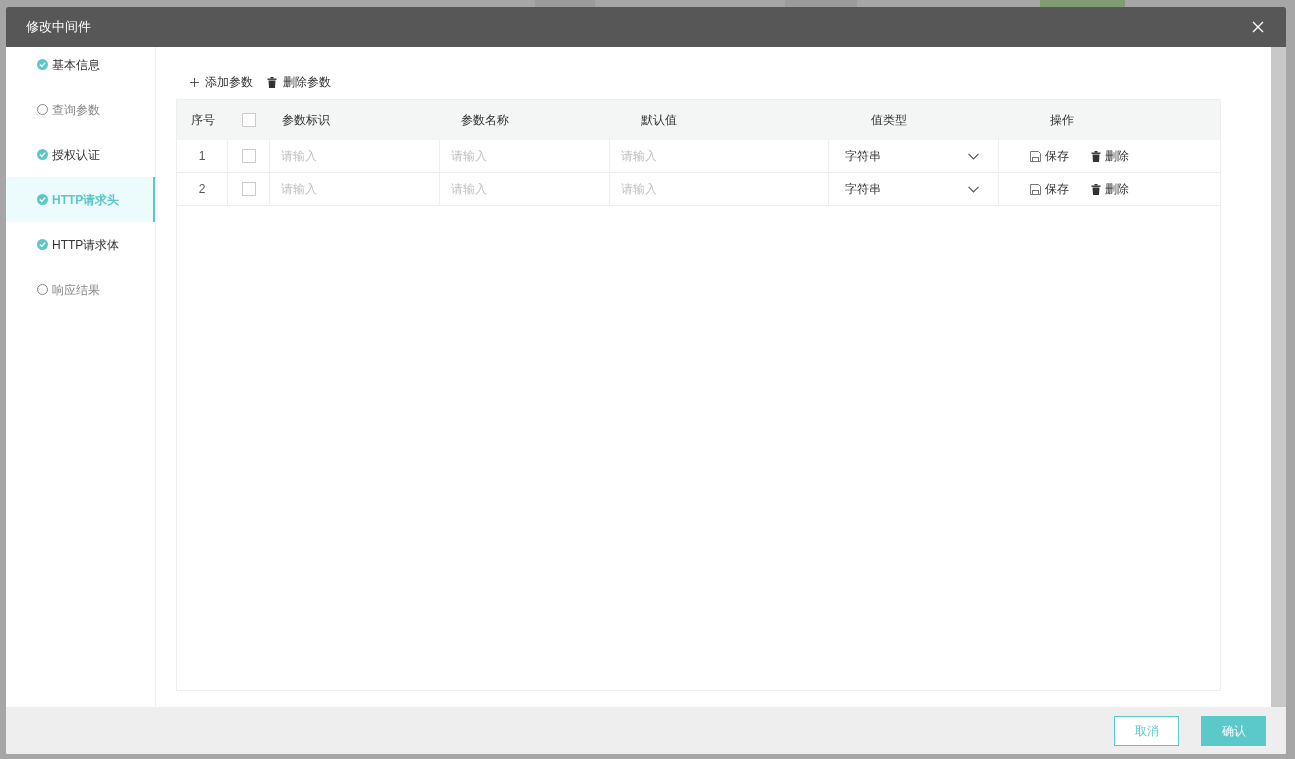 The image size is (1295, 759). Describe the element at coordinates (889, 120) in the screenshot. I see `column-header: 值类型` at that location.